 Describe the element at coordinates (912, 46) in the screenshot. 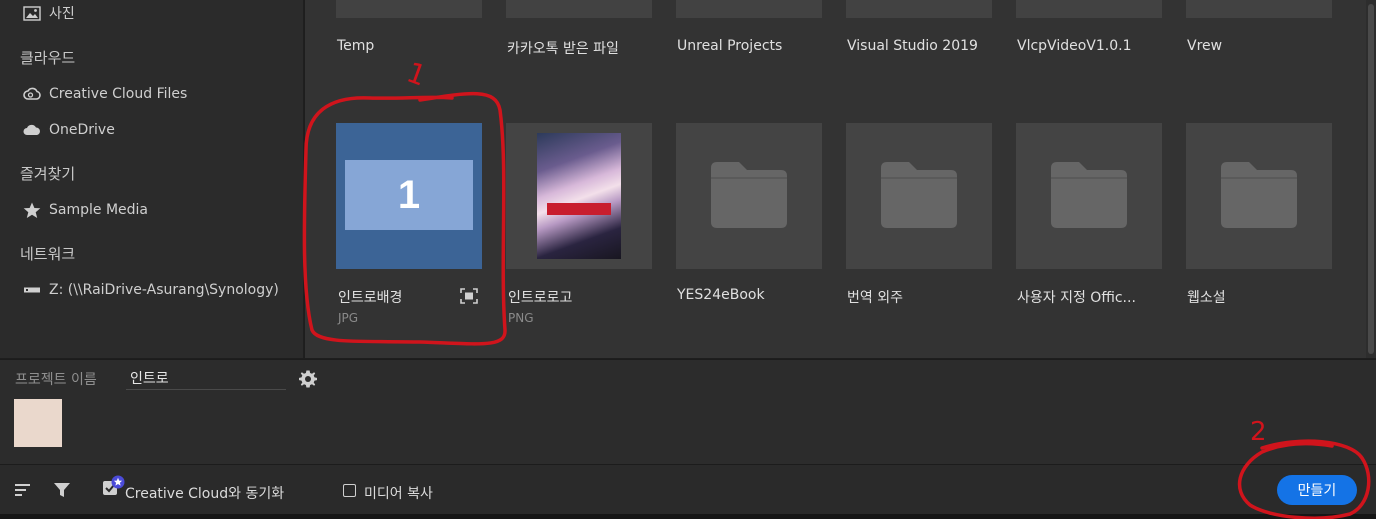

I see `folder-name: Visual Studio 2019` at that location.